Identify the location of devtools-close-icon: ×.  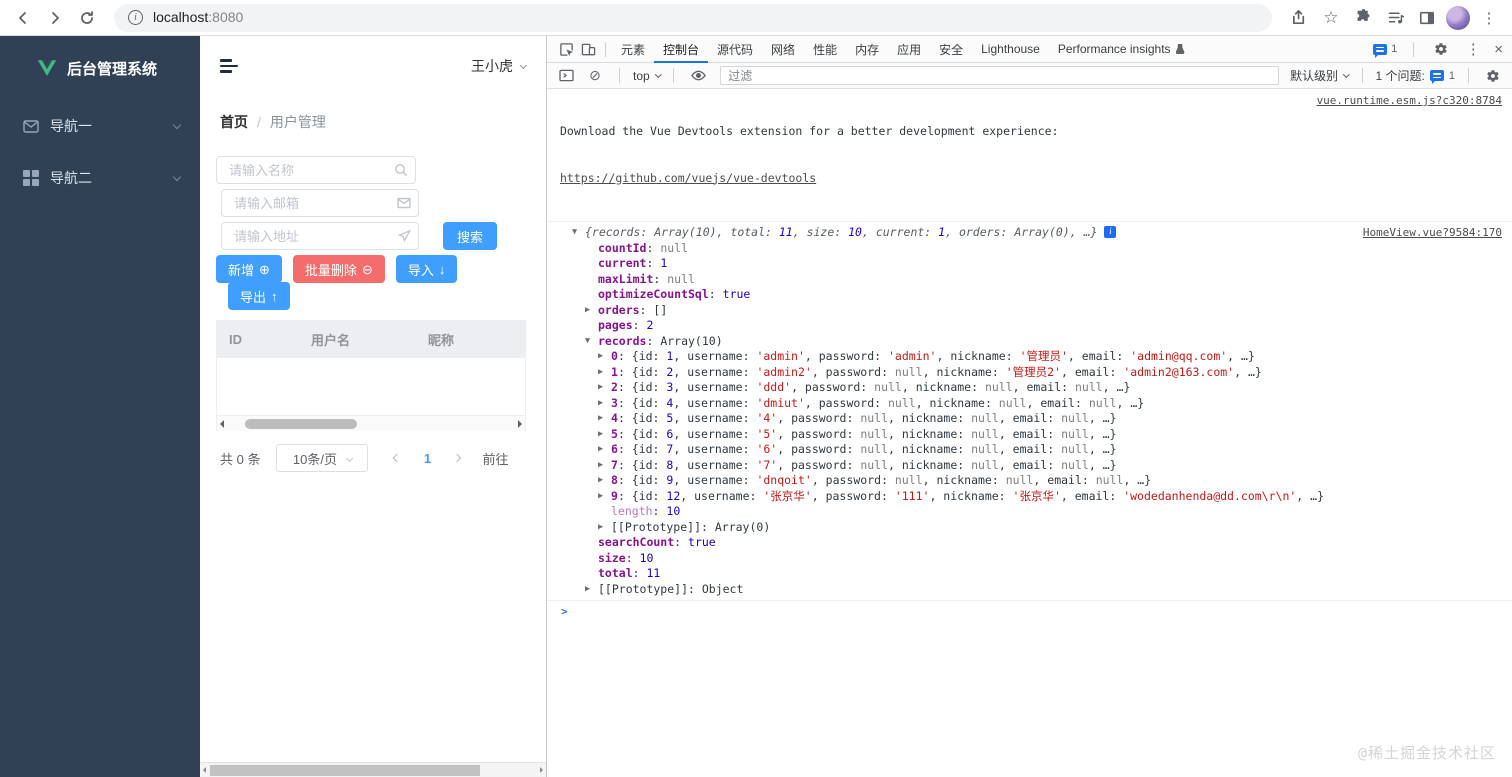
(1498, 49).